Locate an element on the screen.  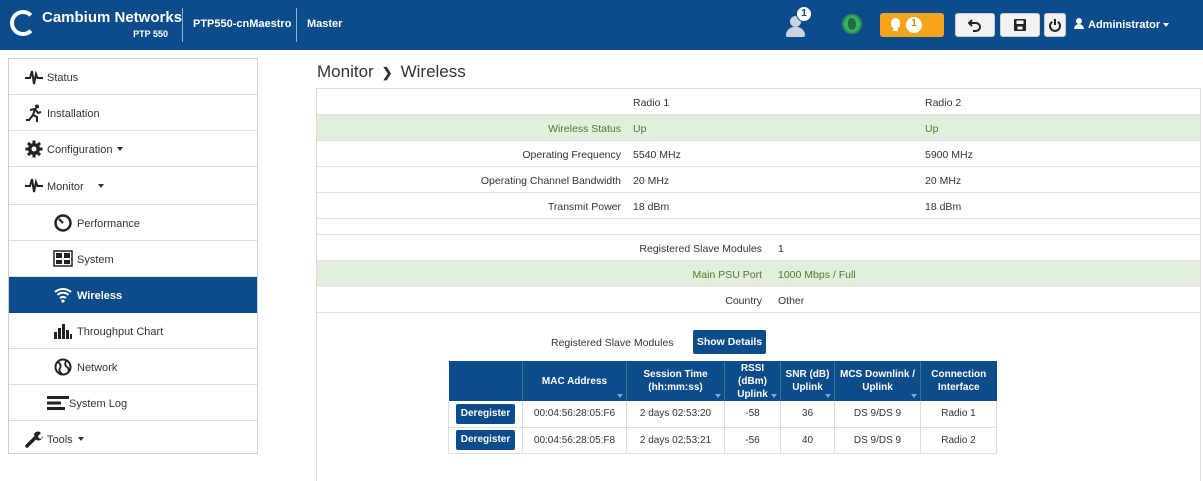
device-name: PTP550-cnMaestro is located at coordinates (242, 24).